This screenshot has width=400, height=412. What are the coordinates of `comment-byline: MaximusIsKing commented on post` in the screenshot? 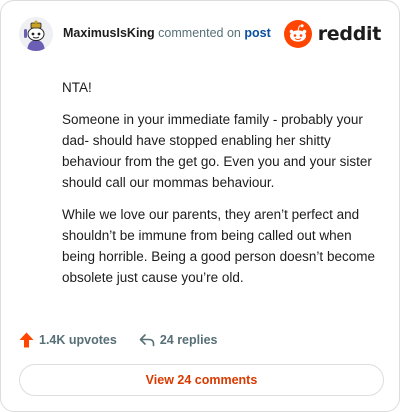 It's located at (167, 33).